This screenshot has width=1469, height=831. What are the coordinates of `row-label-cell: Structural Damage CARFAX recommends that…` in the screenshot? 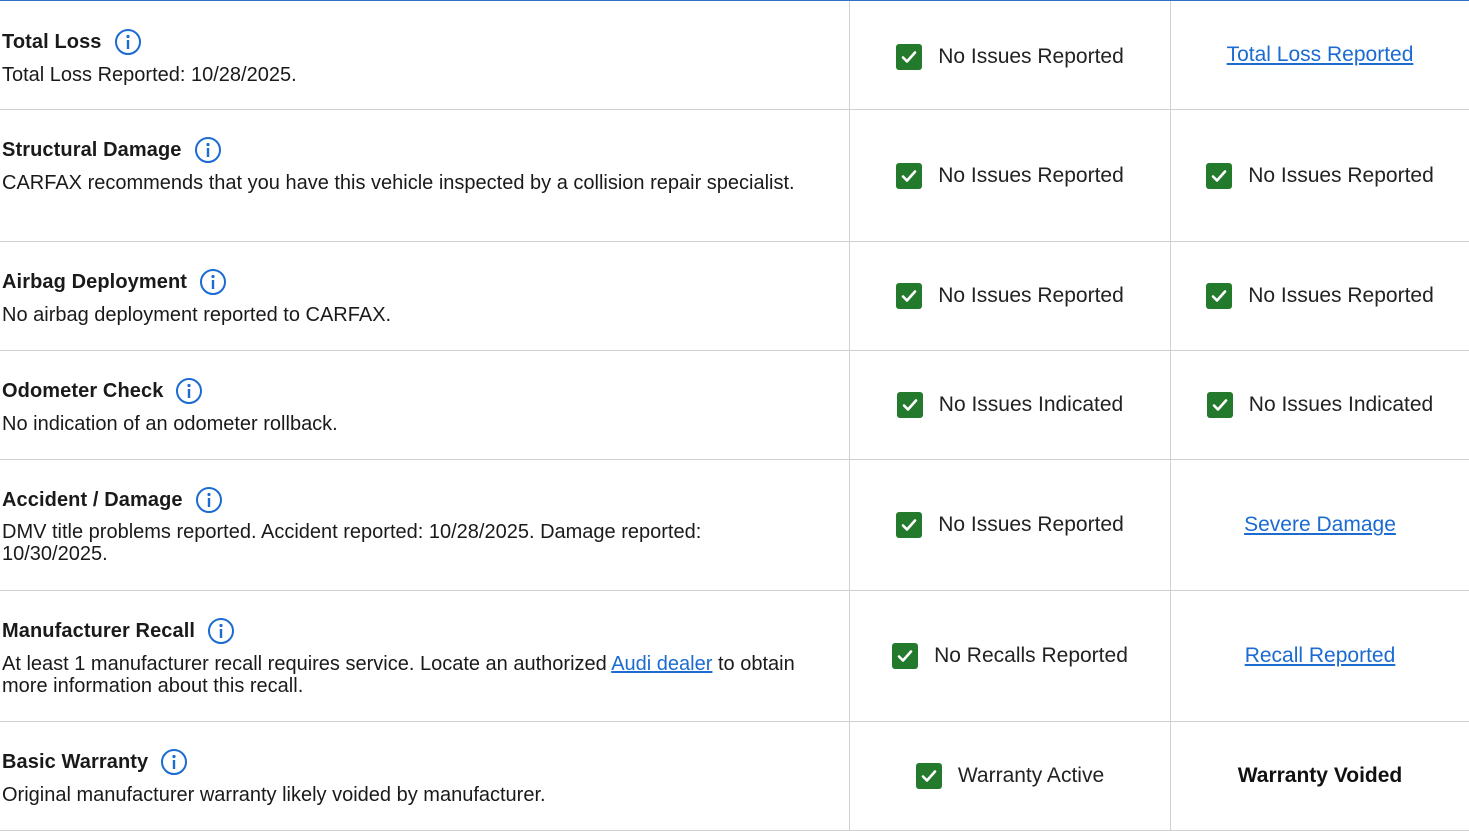 It's located at (424, 175).